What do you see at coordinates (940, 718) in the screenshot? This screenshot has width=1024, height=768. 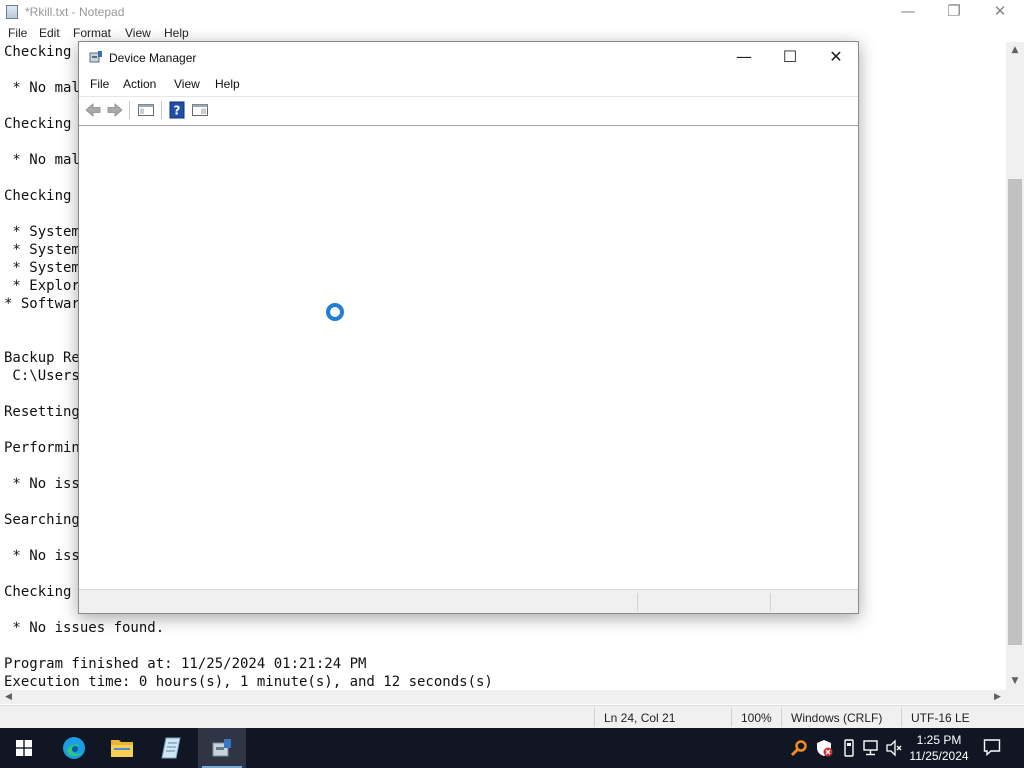 I see `status-encoding: UTF-16 LE` at bounding box center [940, 718].